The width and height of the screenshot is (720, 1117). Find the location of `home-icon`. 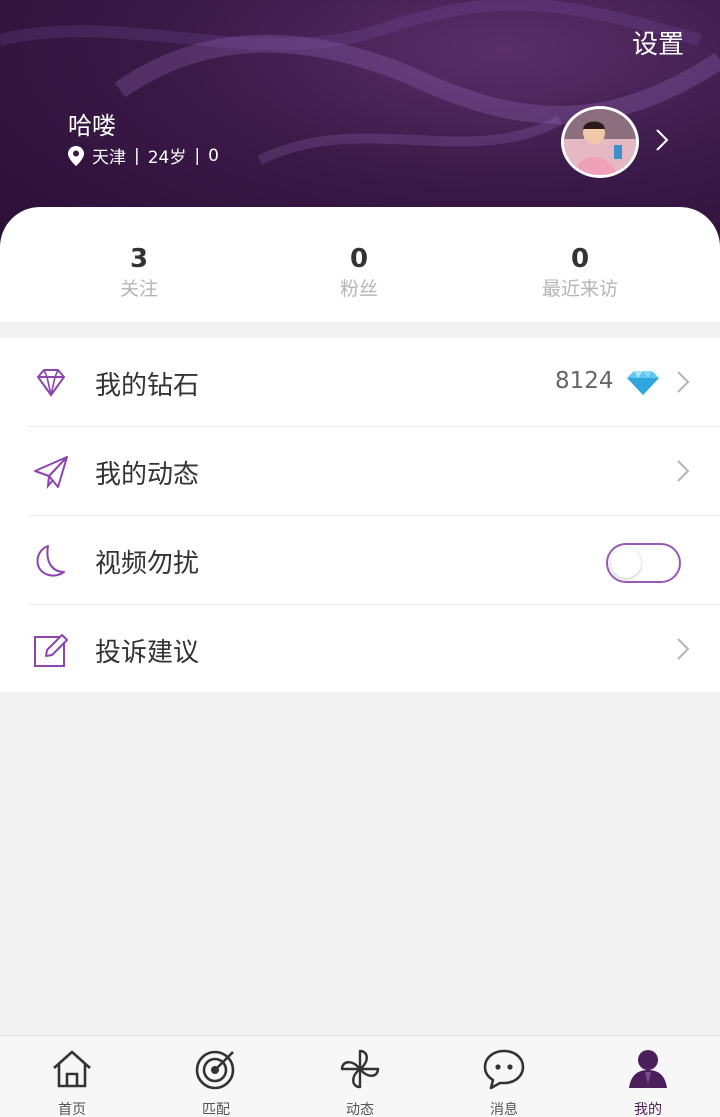

home-icon is located at coordinates (72, 1069).